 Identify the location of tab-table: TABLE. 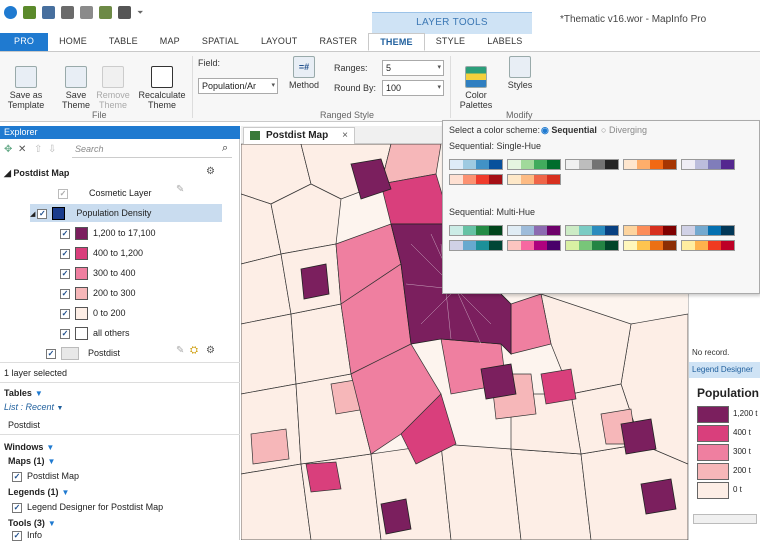
(123, 42).